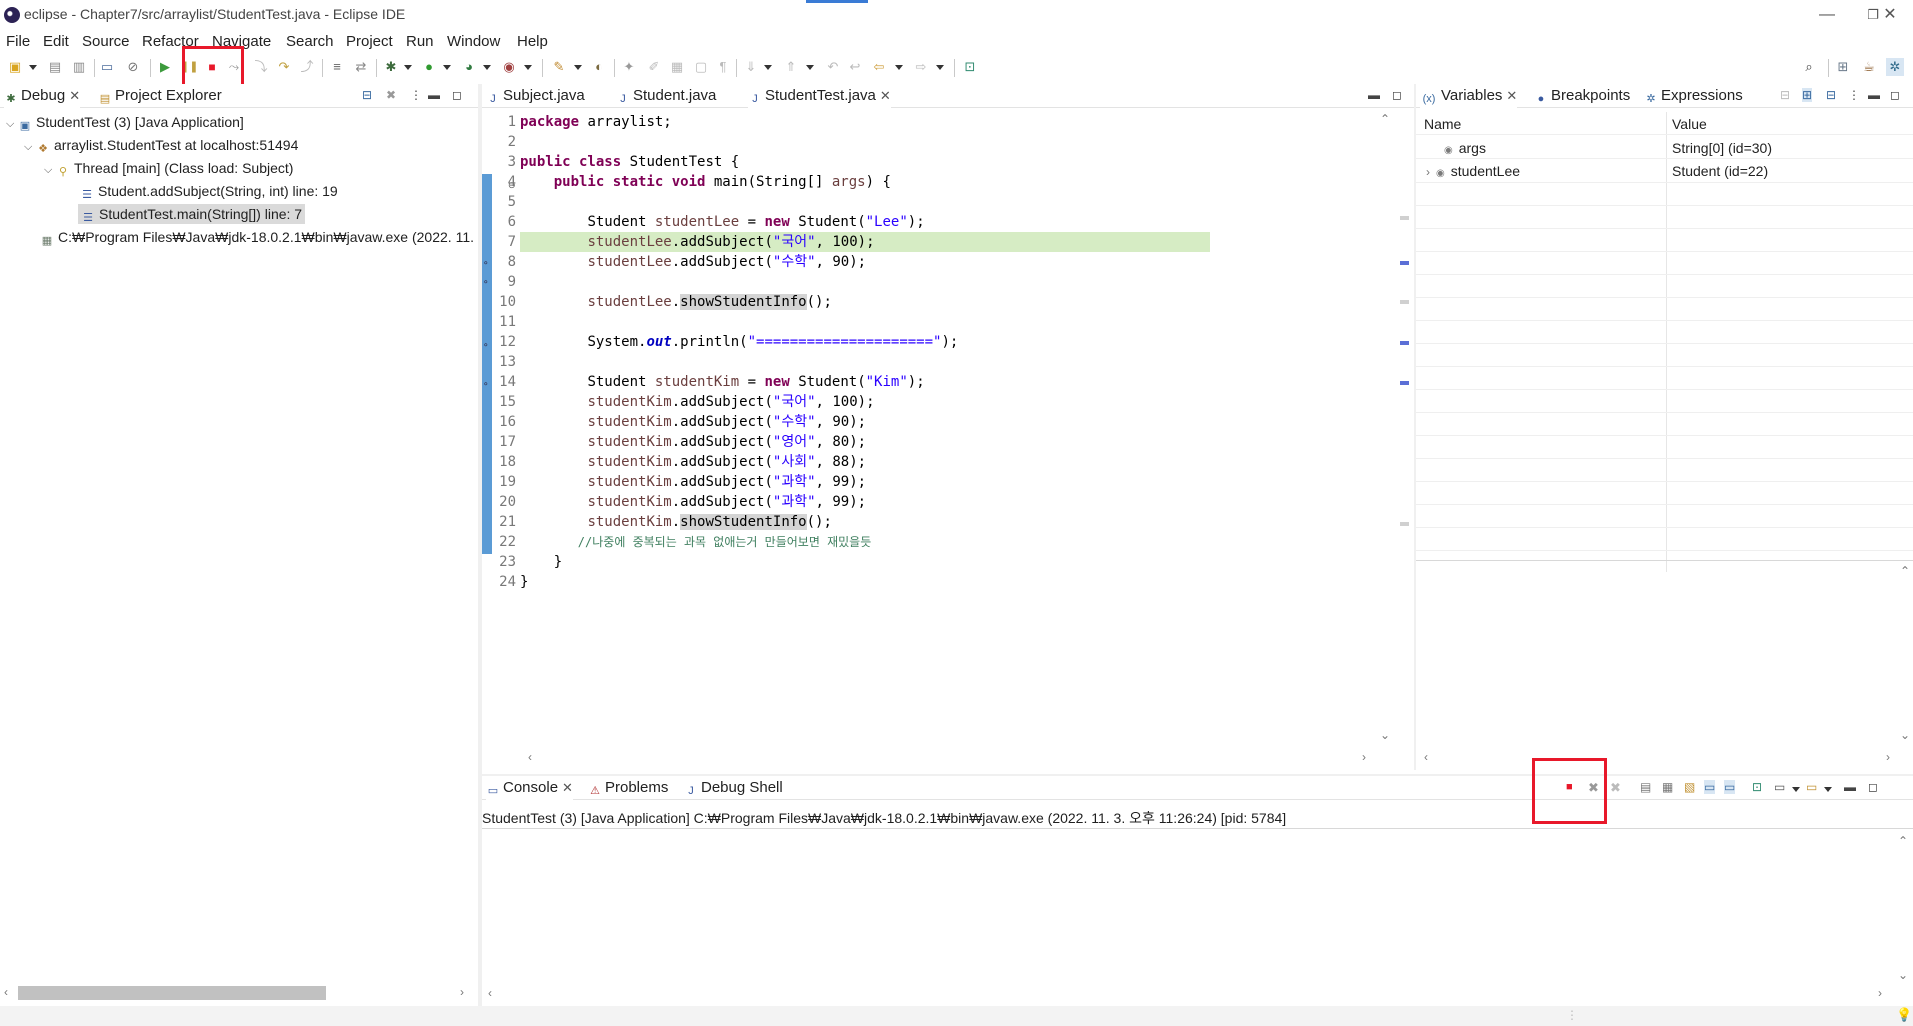 Image resolution: width=1913 pixels, height=1026 pixels. What do you see at coordinates (1779, 787) in the screenshot?
I see `display-selected-console-icon: ▭` at bounding box center [1779, 787].